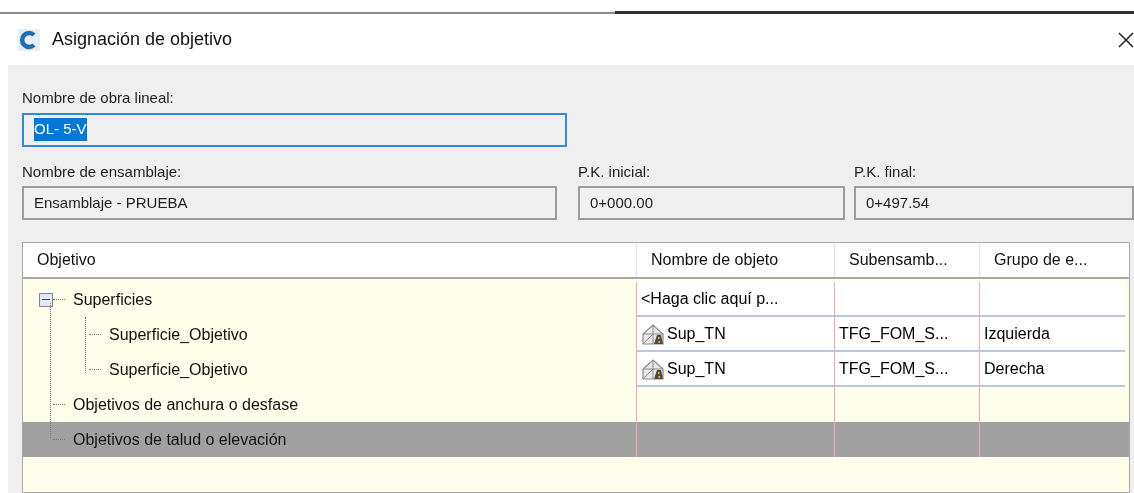 This screenshot has height=493, width=1134. What do you see at coordinates (113, 299) in the screenshot?
I see `tree-item: Superficies` at bounding box center [113, 299].